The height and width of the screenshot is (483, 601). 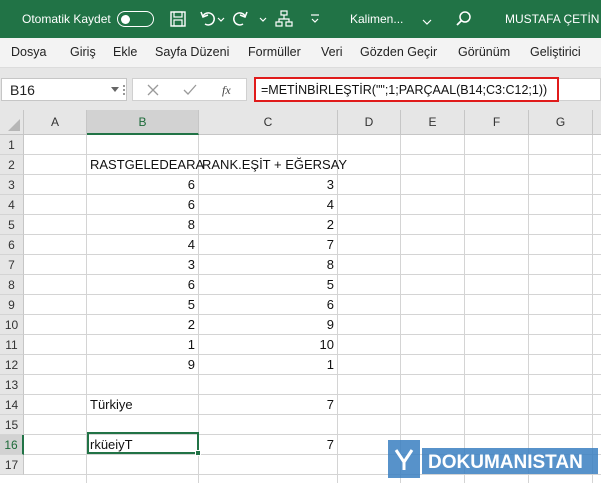 I want to click on row-header: 6, so click(x=12, y=245).